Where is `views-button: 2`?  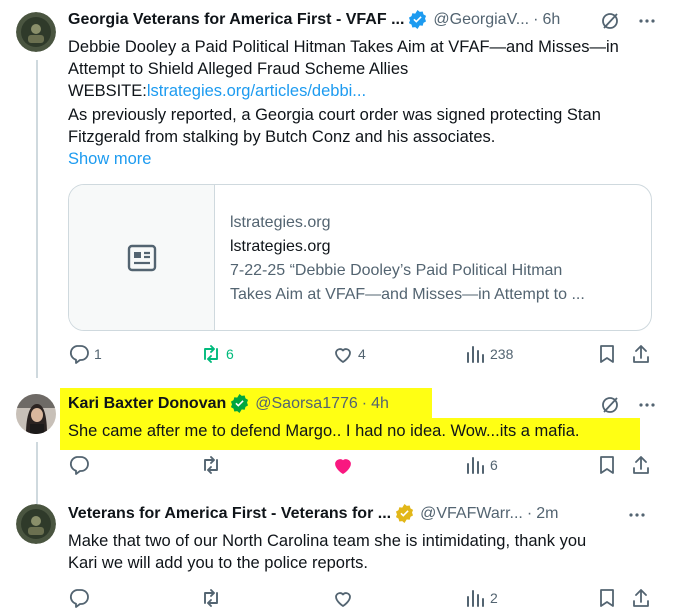
views-button: 2 is located at coordinates (481, 598).